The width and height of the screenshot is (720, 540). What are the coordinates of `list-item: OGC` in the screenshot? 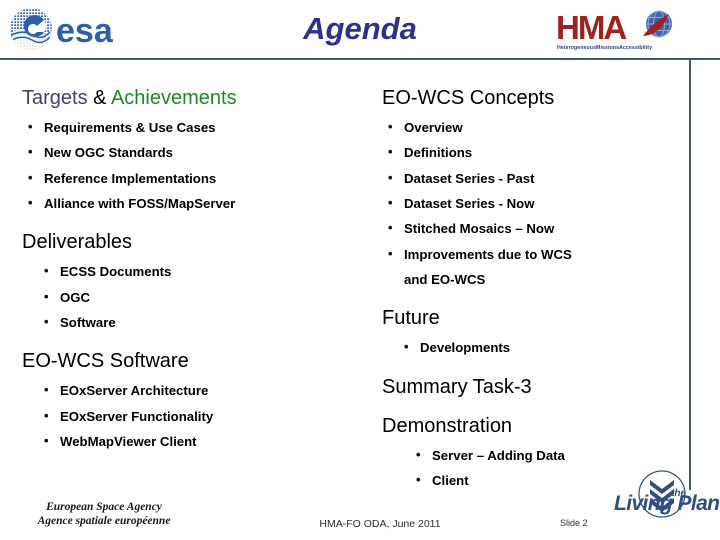 It's located at (192, 297).